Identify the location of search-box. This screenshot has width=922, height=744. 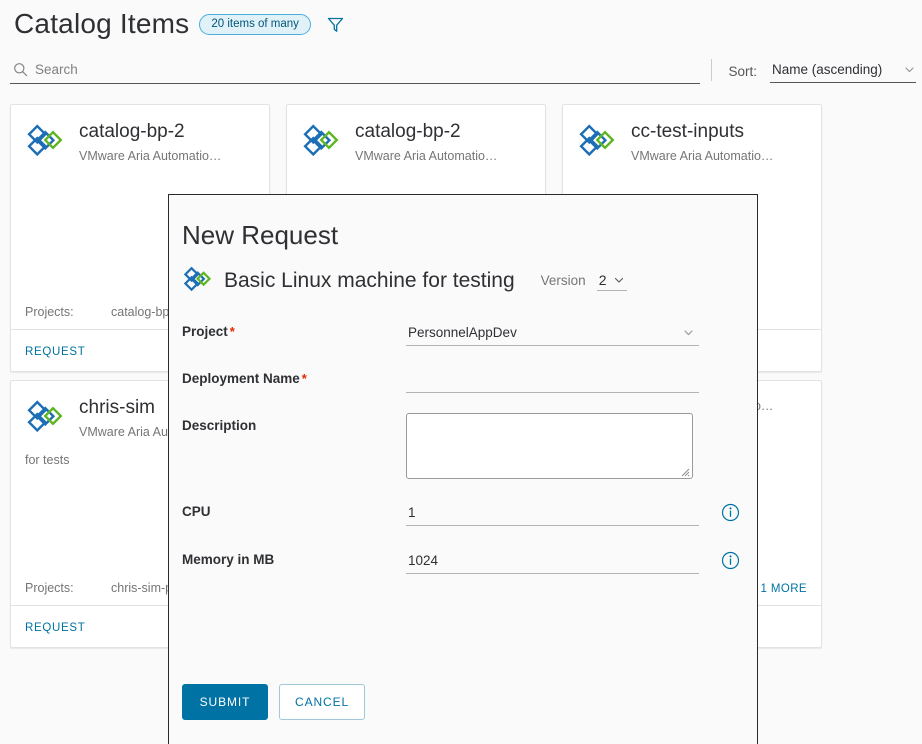
(355, 70).